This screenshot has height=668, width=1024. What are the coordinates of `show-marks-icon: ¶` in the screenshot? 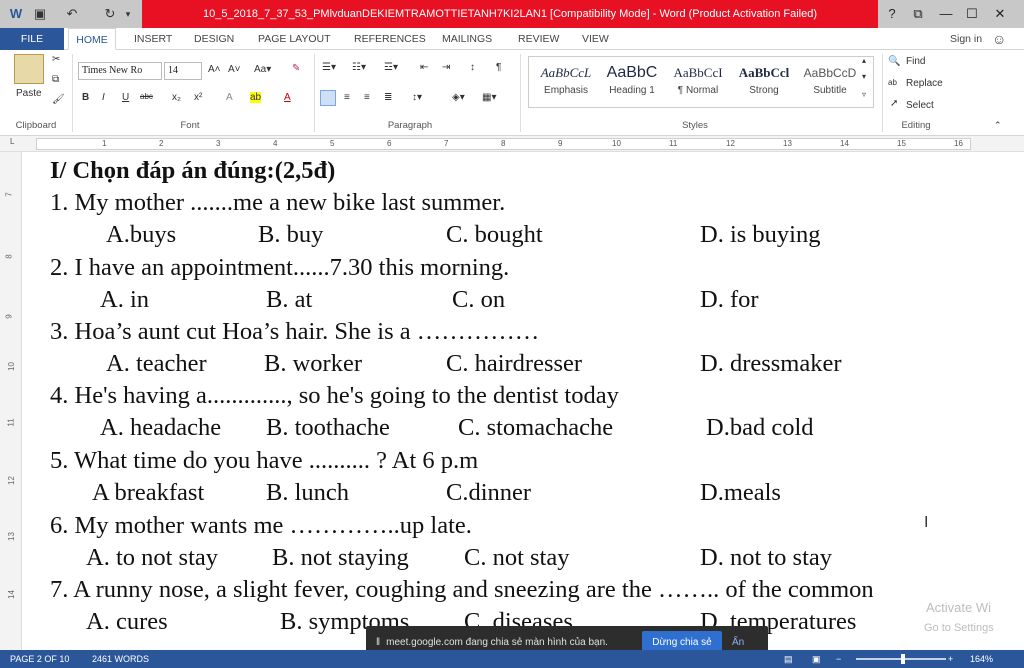 It's located at (498, 67).